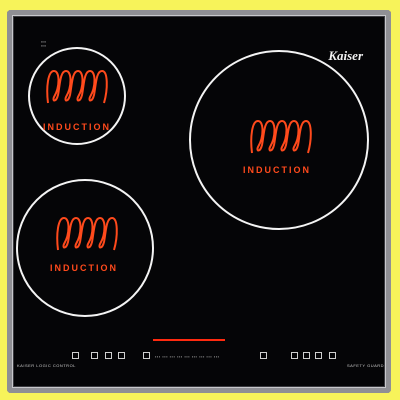 This screenshot has width=400, height=400. What do you see at coordinates (187, 356) in the screenshot?
I see `power-scale: ▪▪▪ ▪▪▪ ▪▪▪ ▪▪▪ ▪▪▪ ▪▪▪ ▪▪▪ ▪▪▪ ▪▪▪` at bounding box center [187, 356].